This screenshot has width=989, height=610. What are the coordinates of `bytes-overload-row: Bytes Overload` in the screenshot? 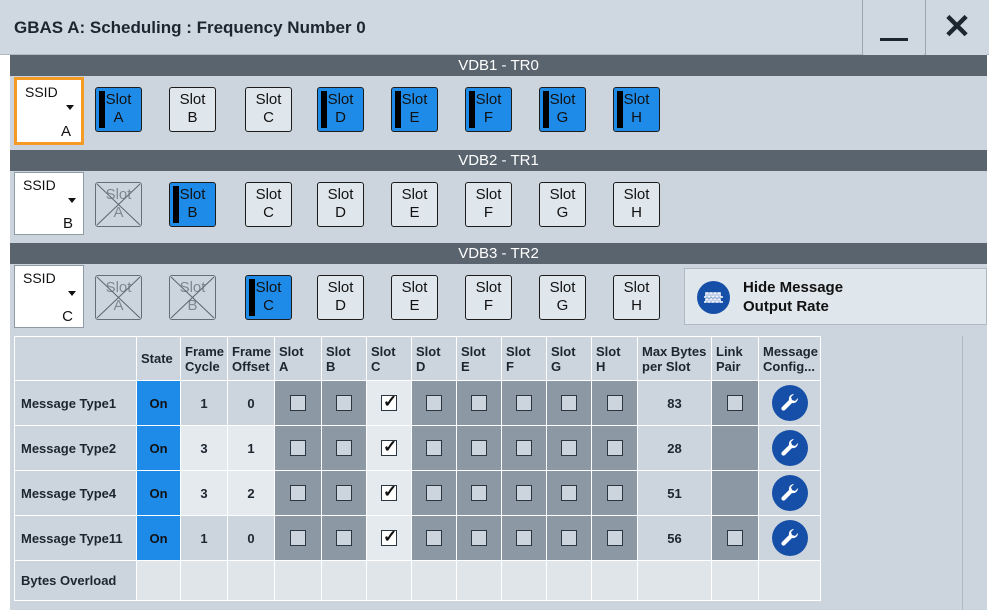 It's located at (417, 580).